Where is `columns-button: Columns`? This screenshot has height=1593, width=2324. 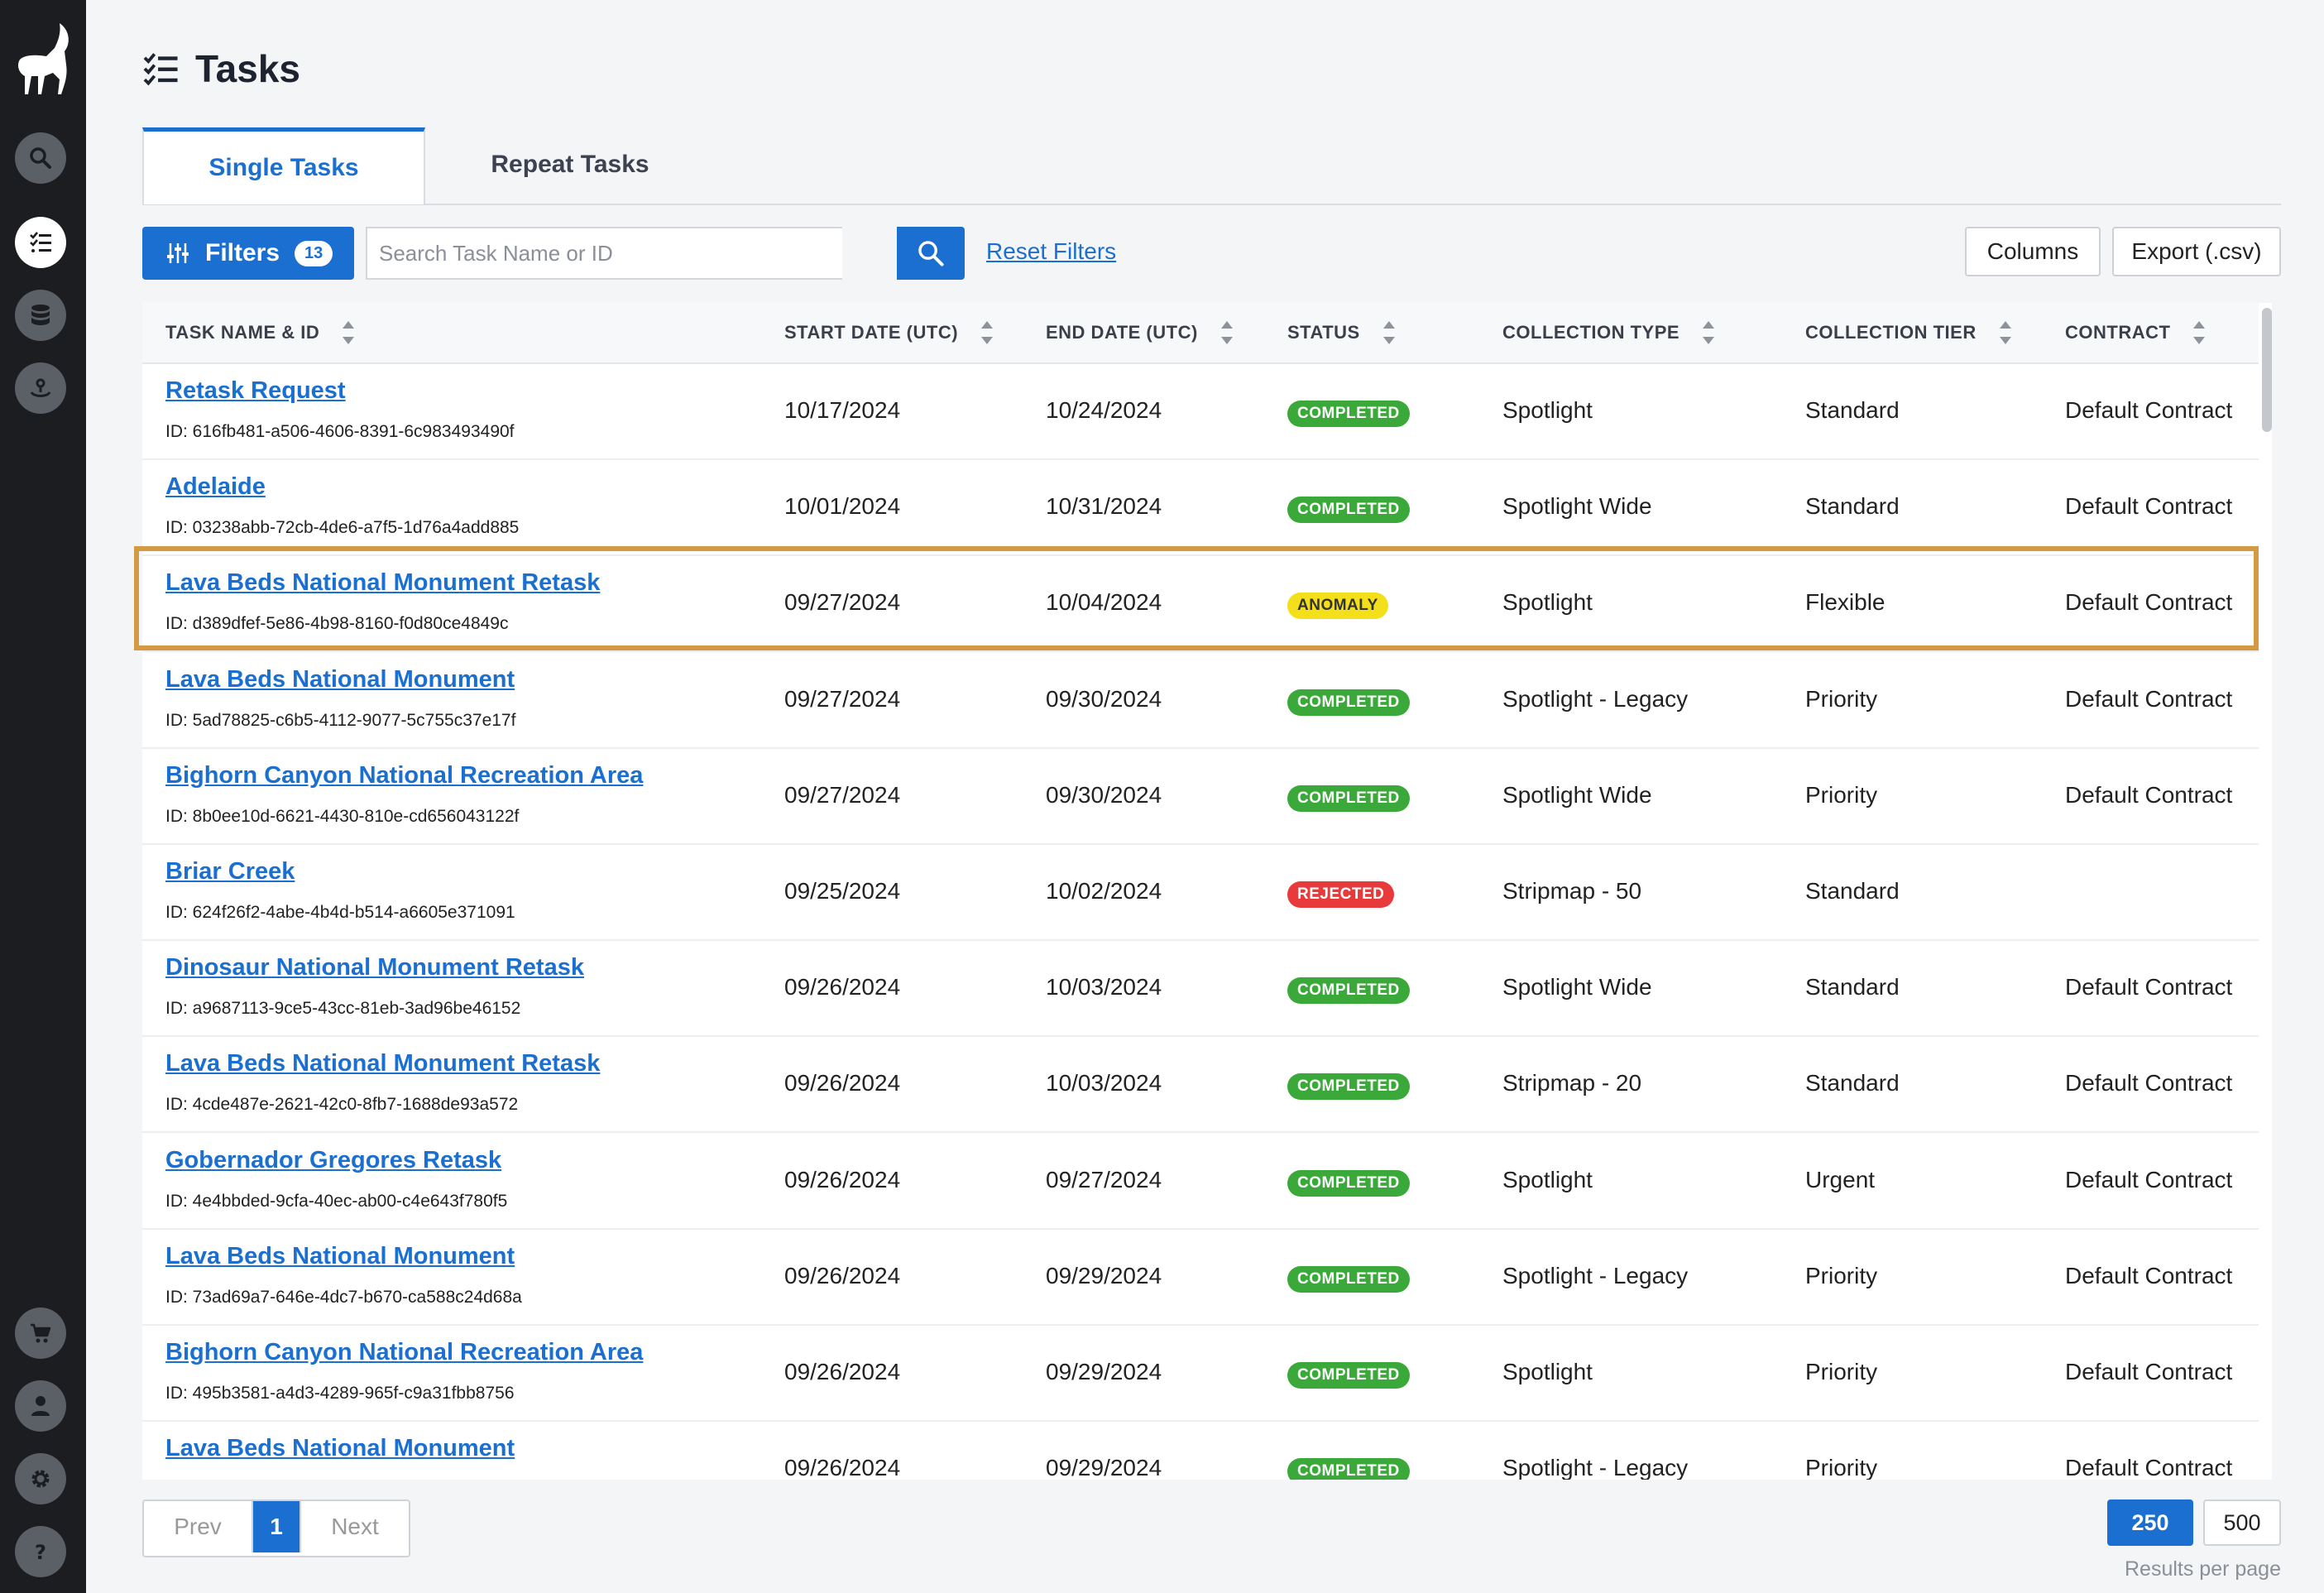
columns-button: Columns is located at coordinates (2033, 252).